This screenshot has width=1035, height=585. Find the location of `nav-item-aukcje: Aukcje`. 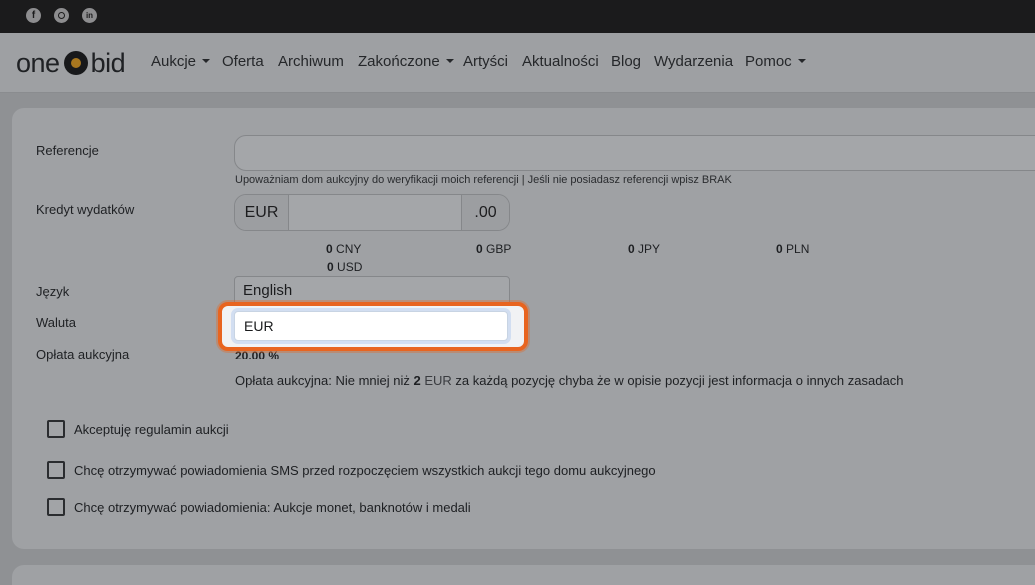

nav-item-aukcje: Aukcje is located at coordinates (181, 61).